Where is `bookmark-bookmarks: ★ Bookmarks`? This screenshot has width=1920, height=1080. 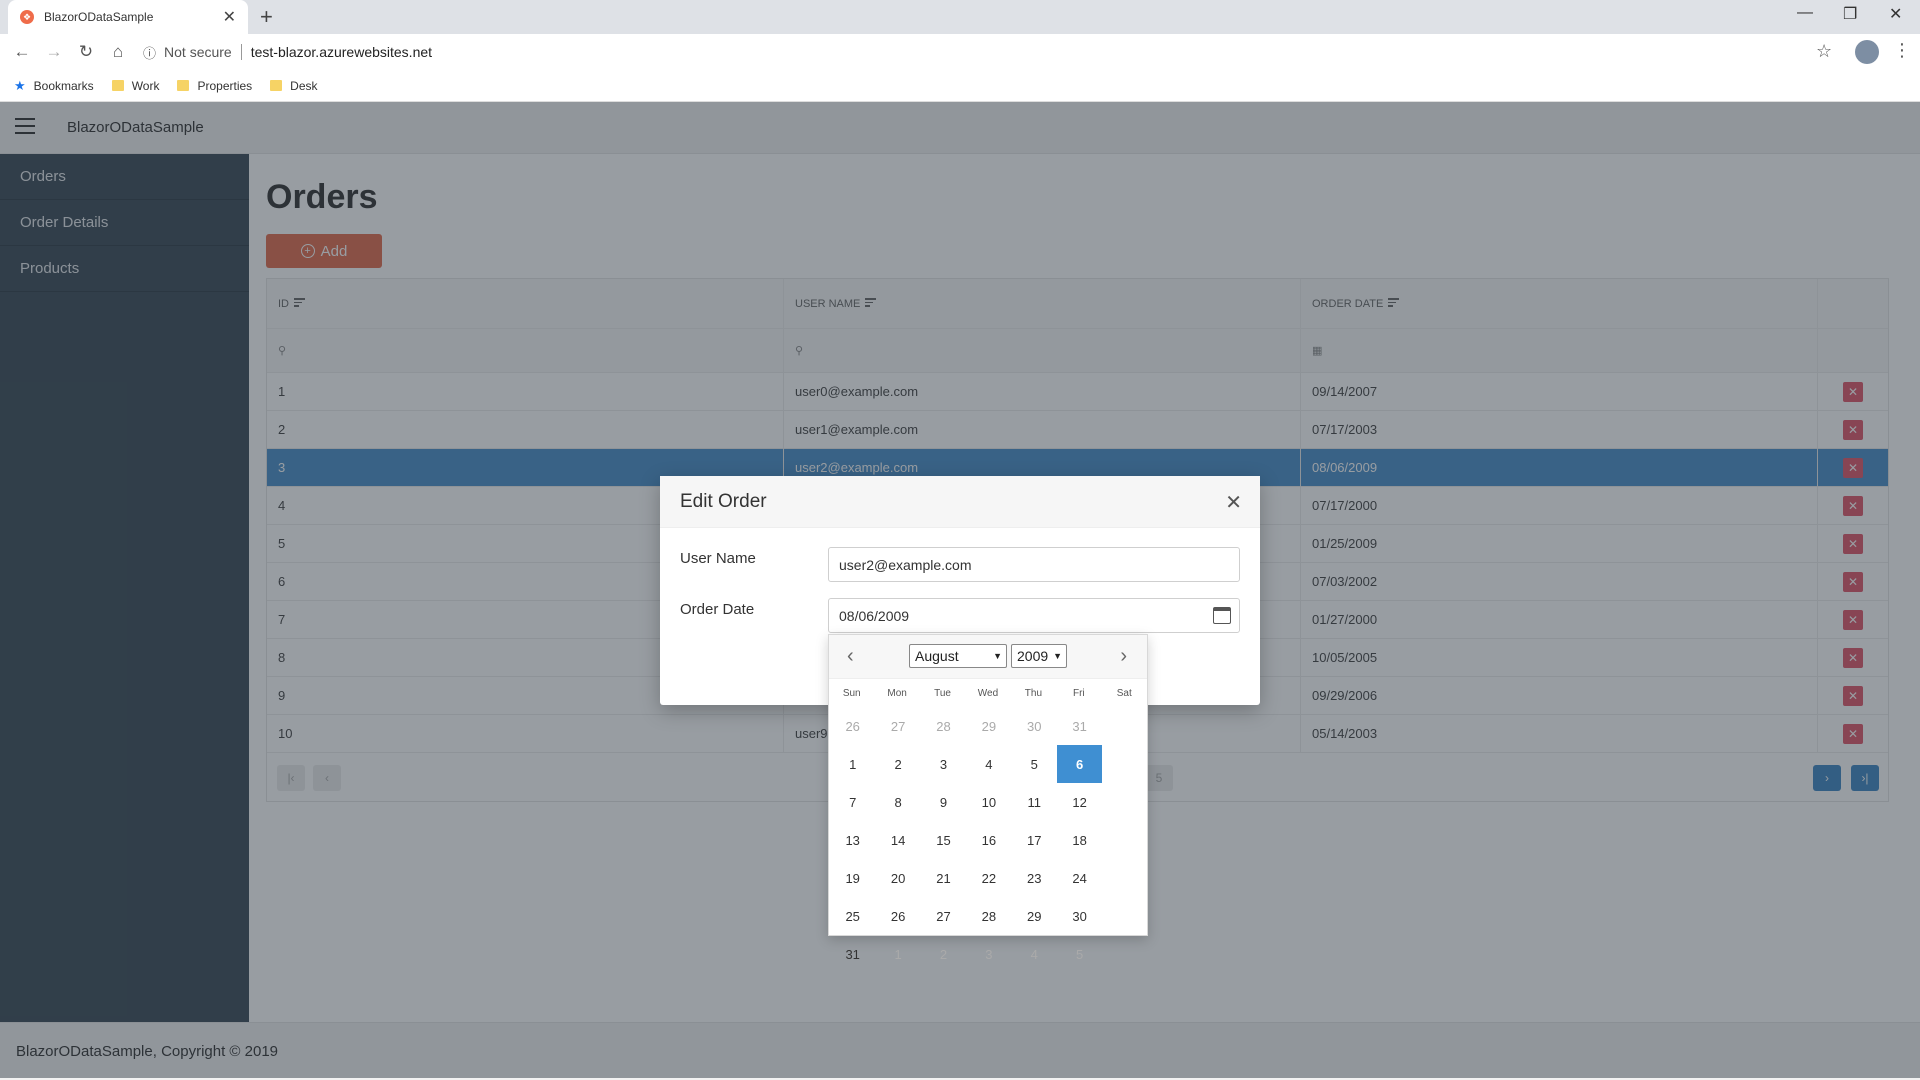 bookmark-bookmarks: ★ Bookmarks is located at coordinates (54, 86).